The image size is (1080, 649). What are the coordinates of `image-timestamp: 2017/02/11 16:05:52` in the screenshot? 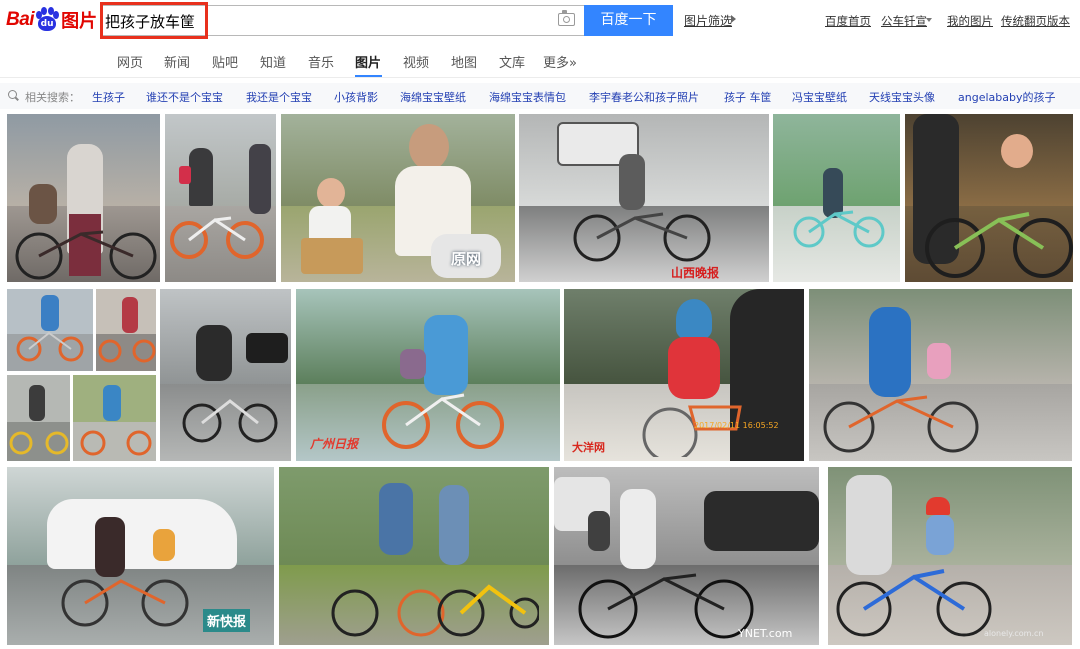 It's located at (736, 425).